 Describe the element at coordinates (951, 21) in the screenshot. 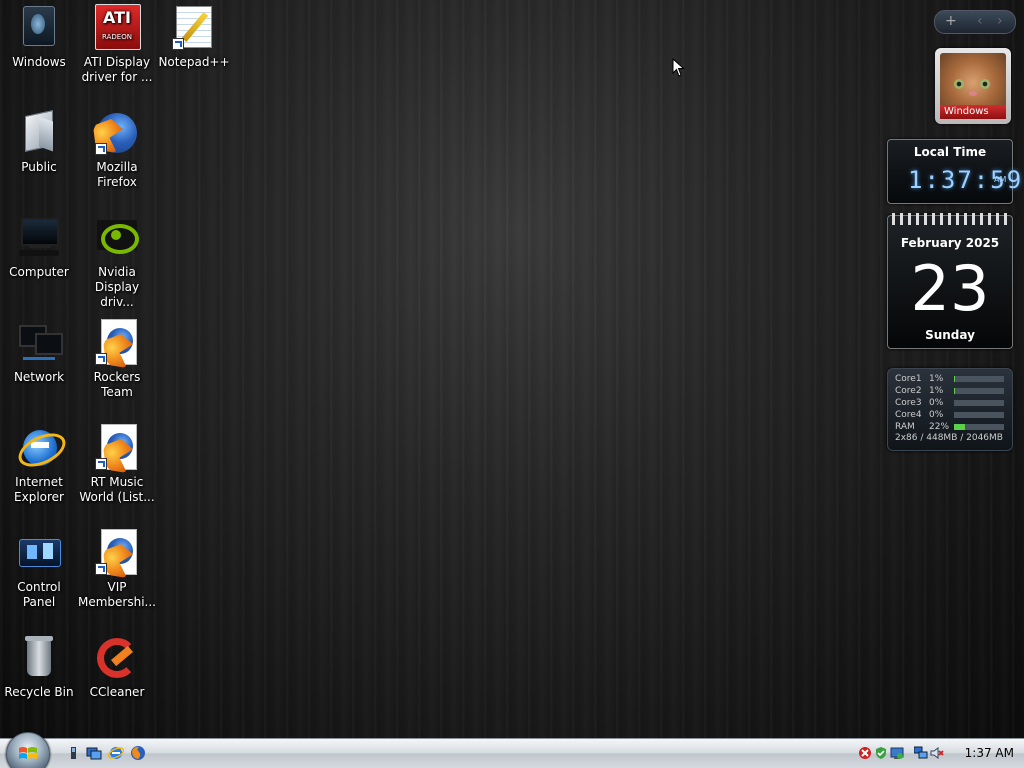

I see `add-gadget-button: +` at that location.